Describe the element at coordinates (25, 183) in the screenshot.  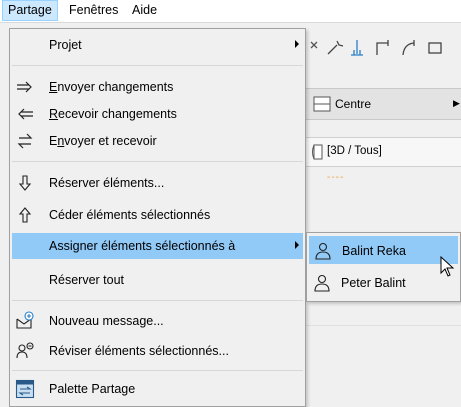
I see `reserve-down-icon` at that location.